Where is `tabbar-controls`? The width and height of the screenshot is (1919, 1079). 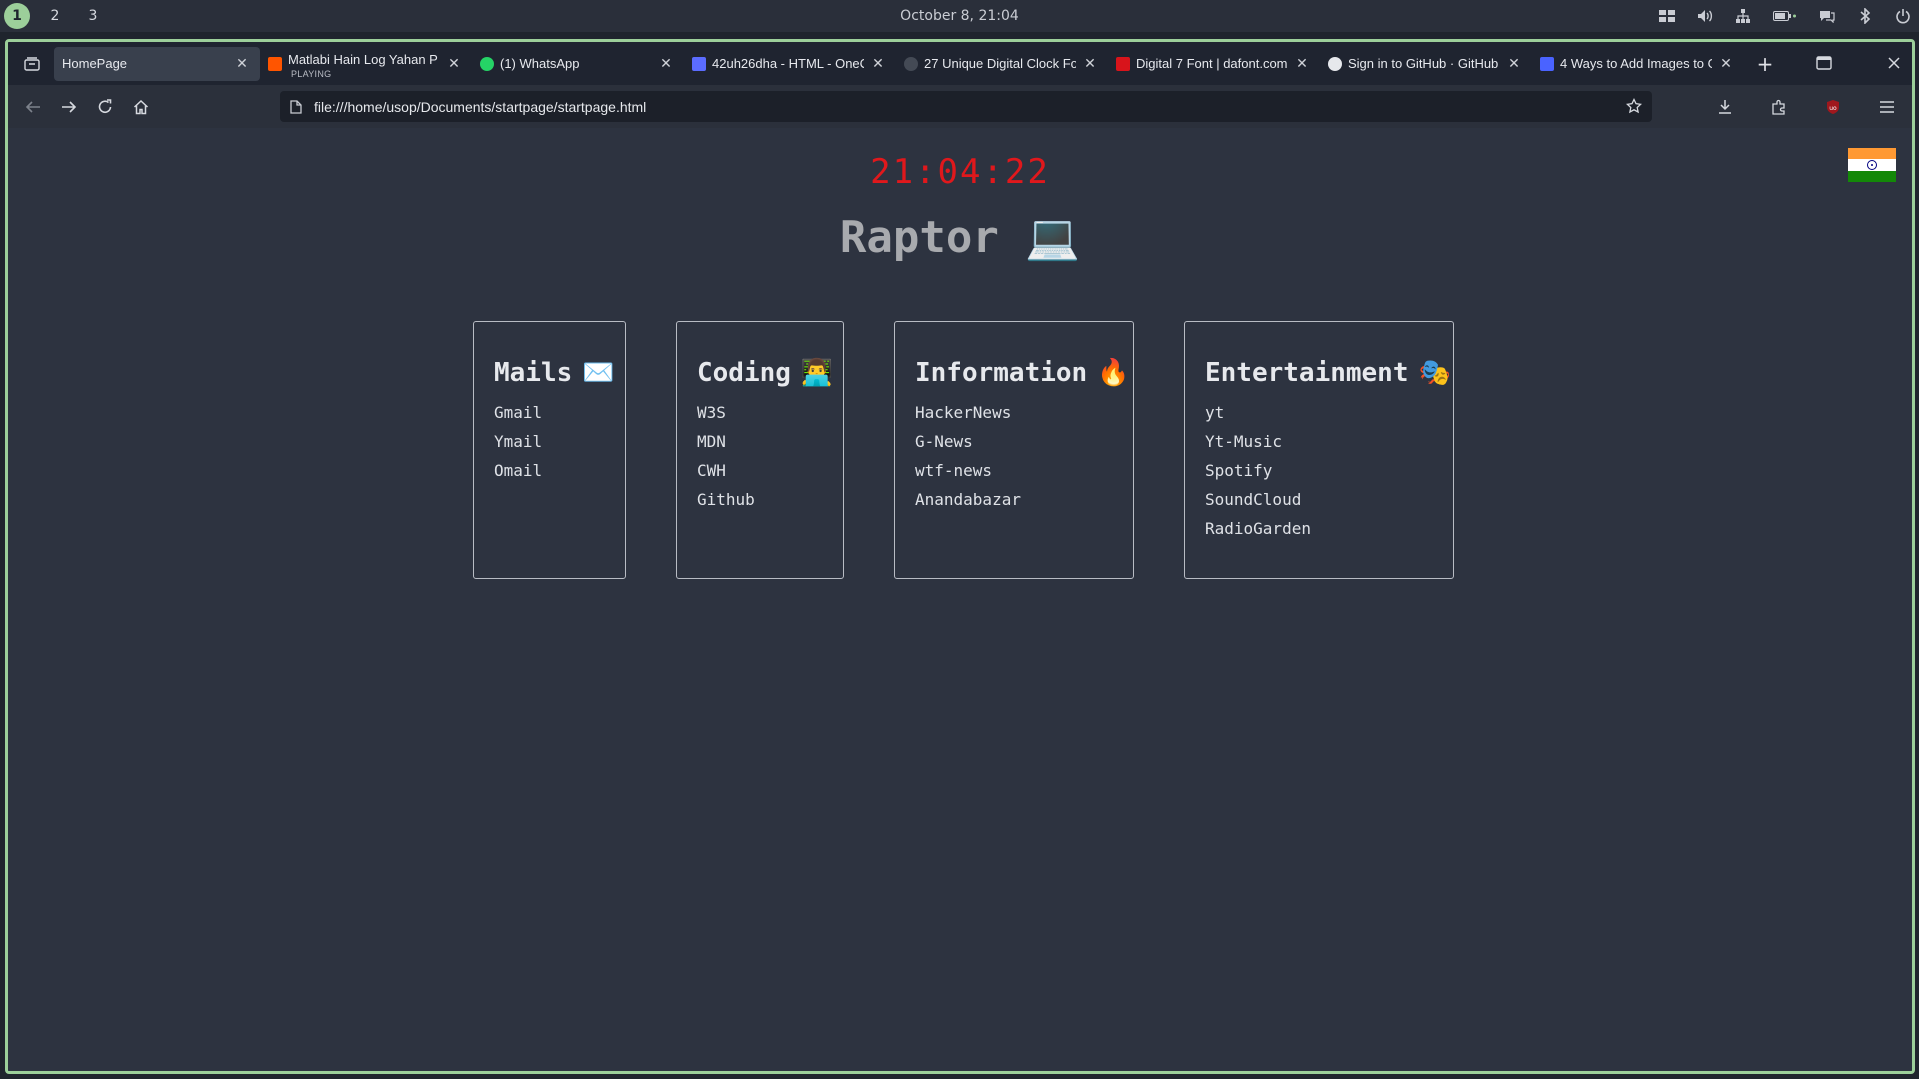
tabbar-controls is located at coordinates (1859, 63).